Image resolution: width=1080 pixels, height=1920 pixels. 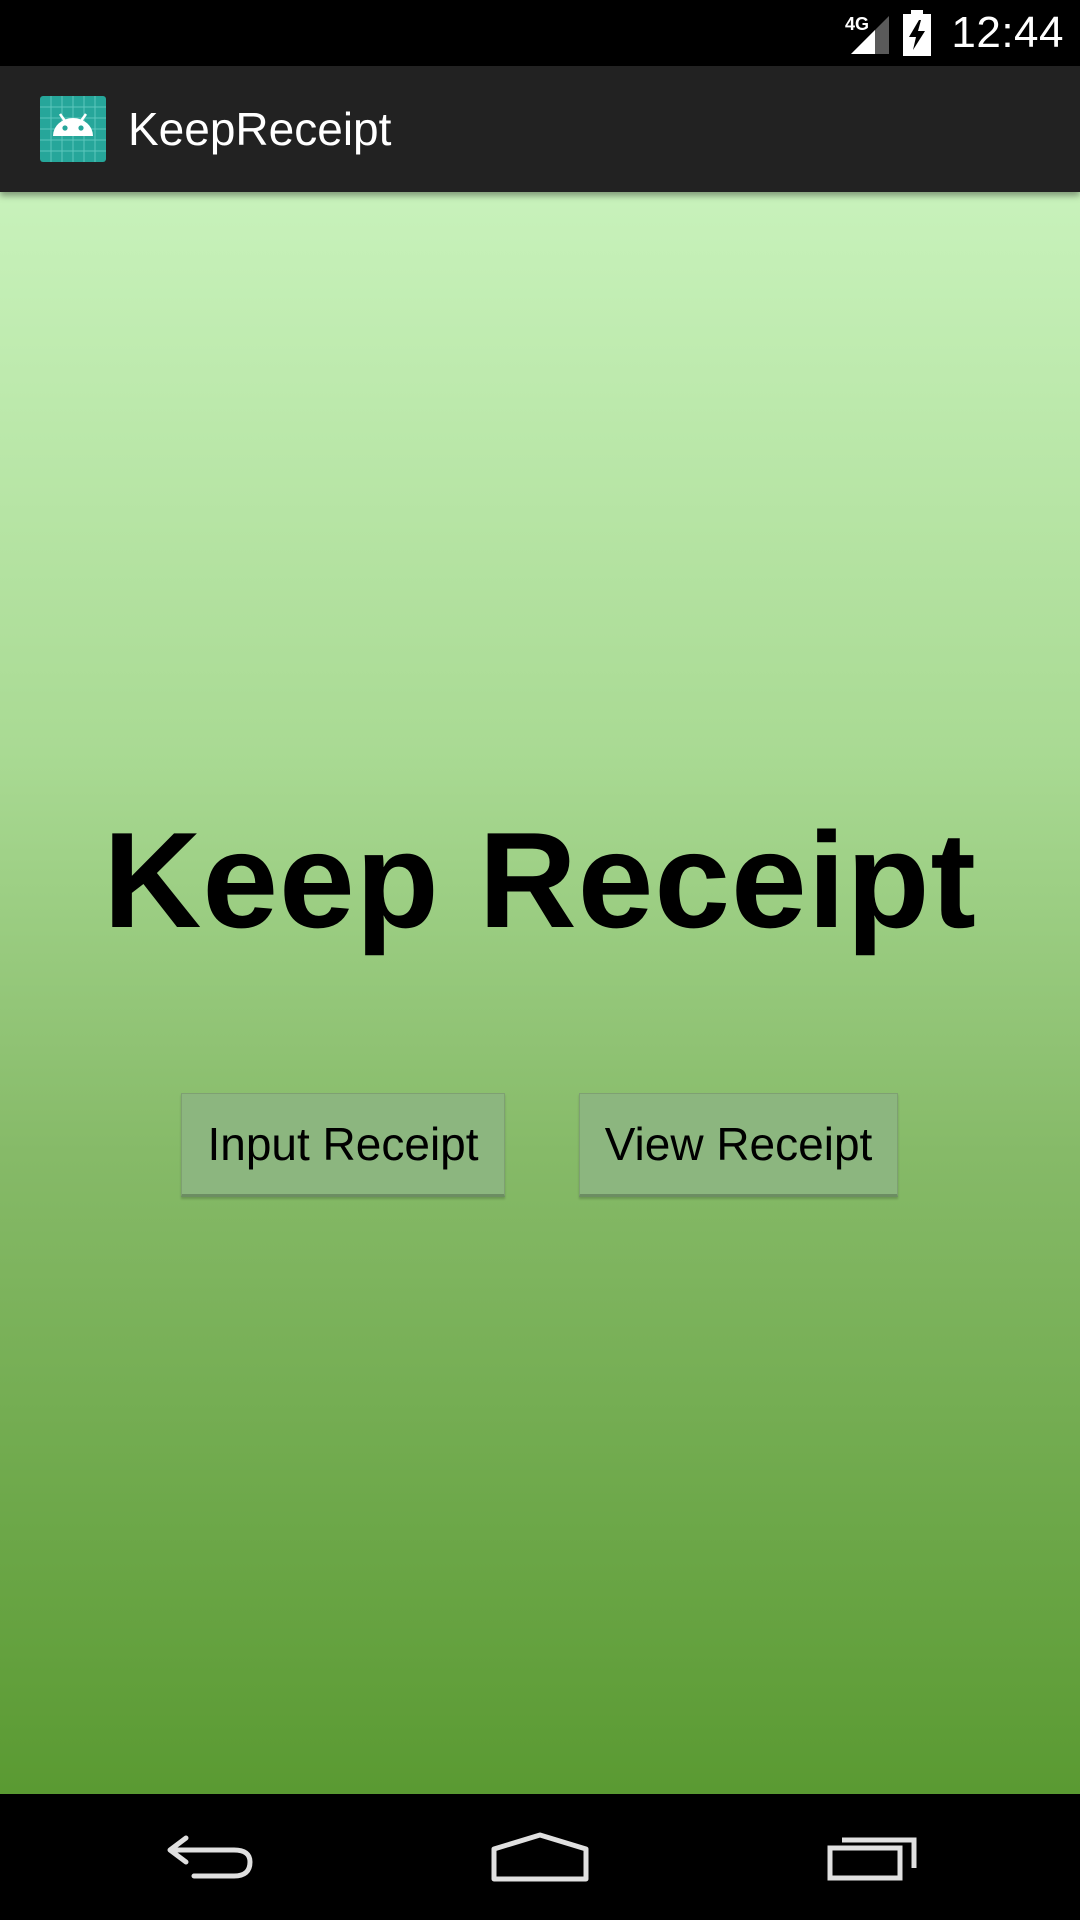 I want to click on app-title: KeepReceipt, so click(x=260, y=129).